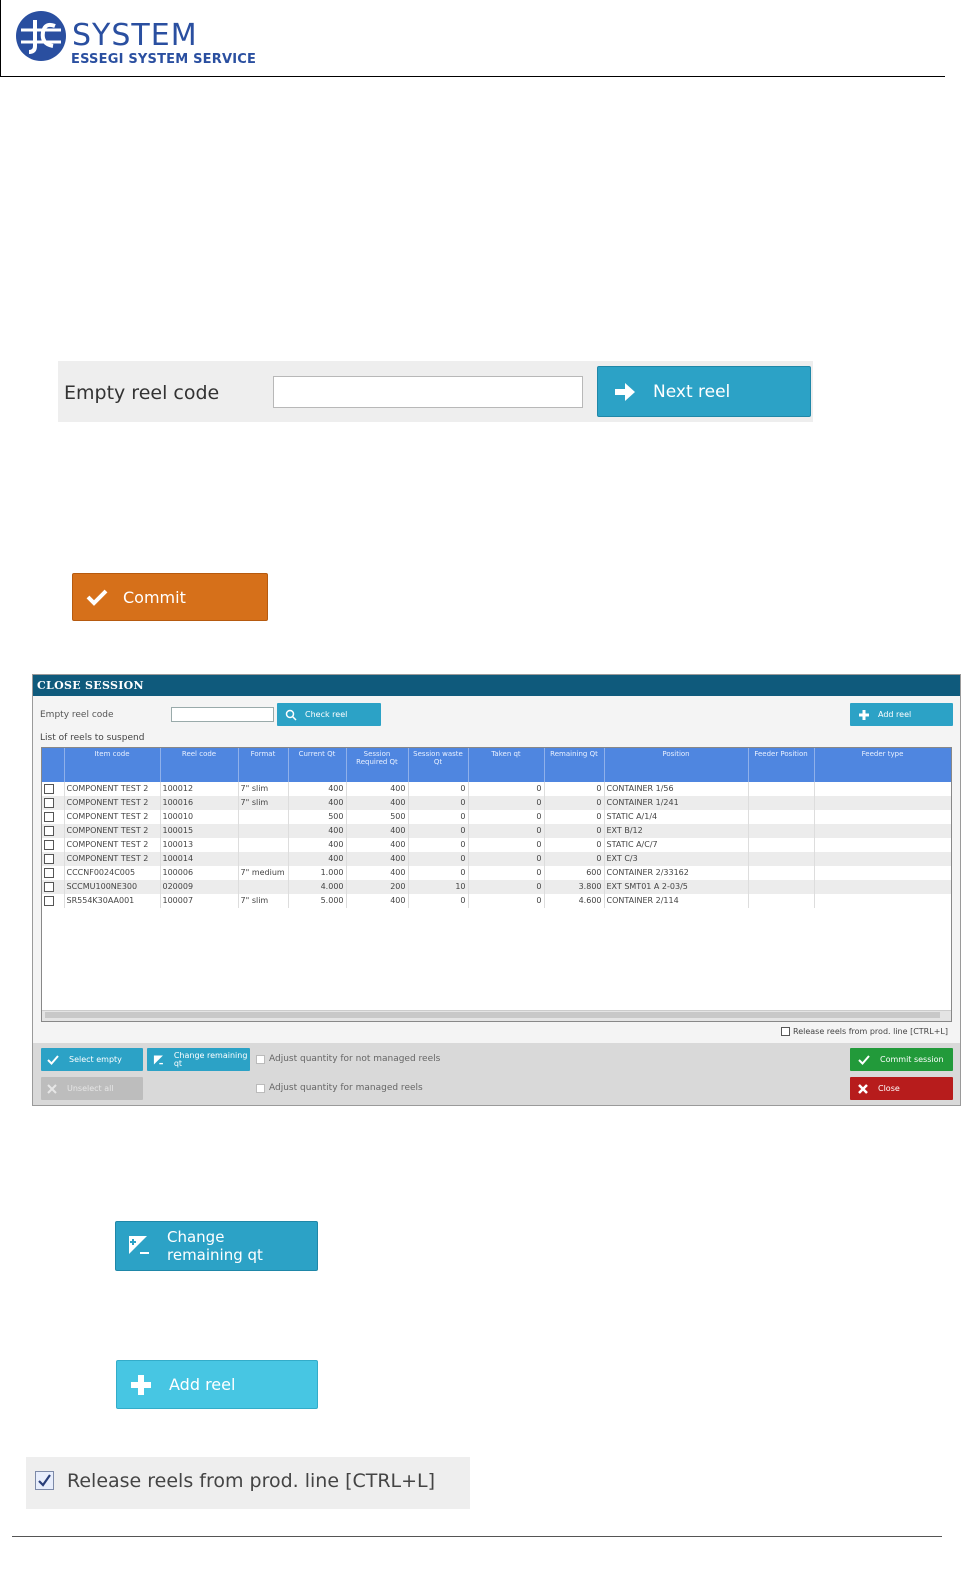  Describe the element at coordinates (216, 1246) in the screenshot. I see `change-remaining-button: Change remaining qt` at that location.